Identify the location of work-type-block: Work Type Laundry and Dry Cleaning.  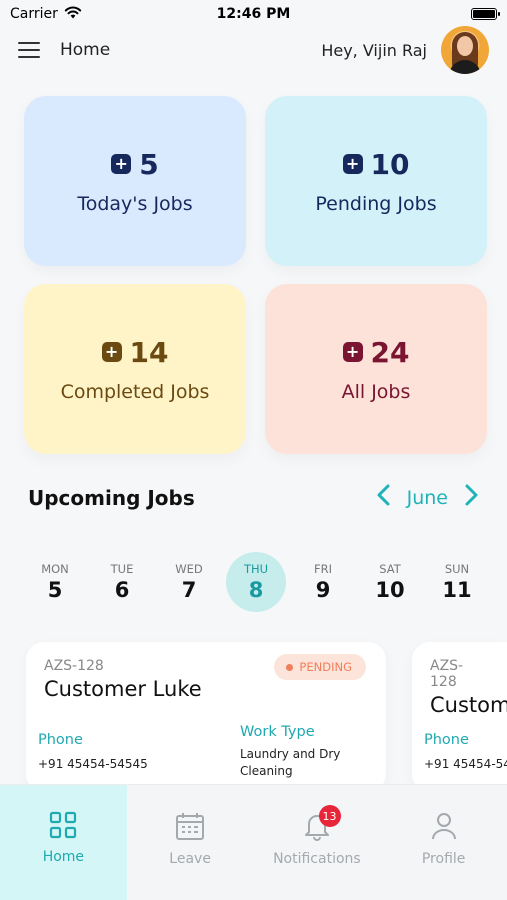
(305, 752).